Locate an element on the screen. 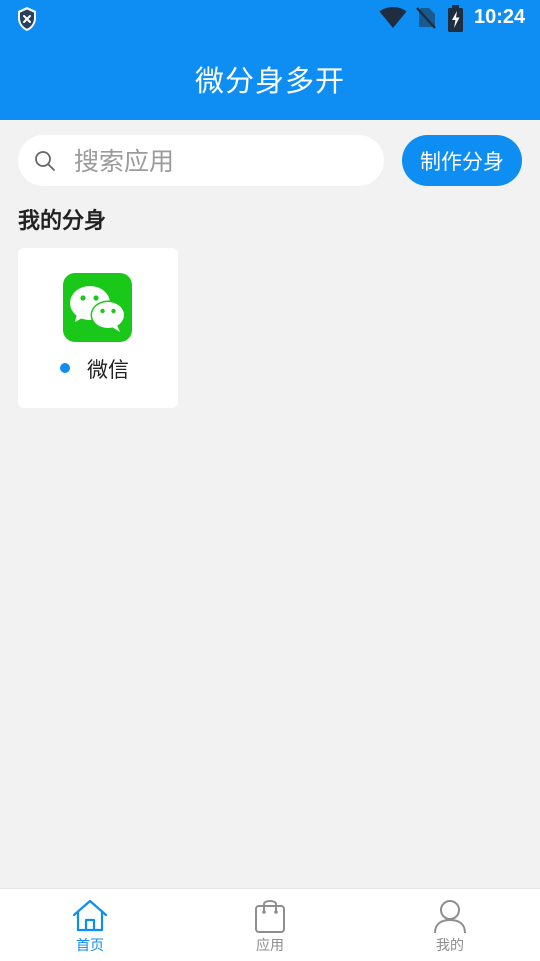 This screenshot has height=961, width=540. app-card: 微信 is located at coordinates (98, 328).